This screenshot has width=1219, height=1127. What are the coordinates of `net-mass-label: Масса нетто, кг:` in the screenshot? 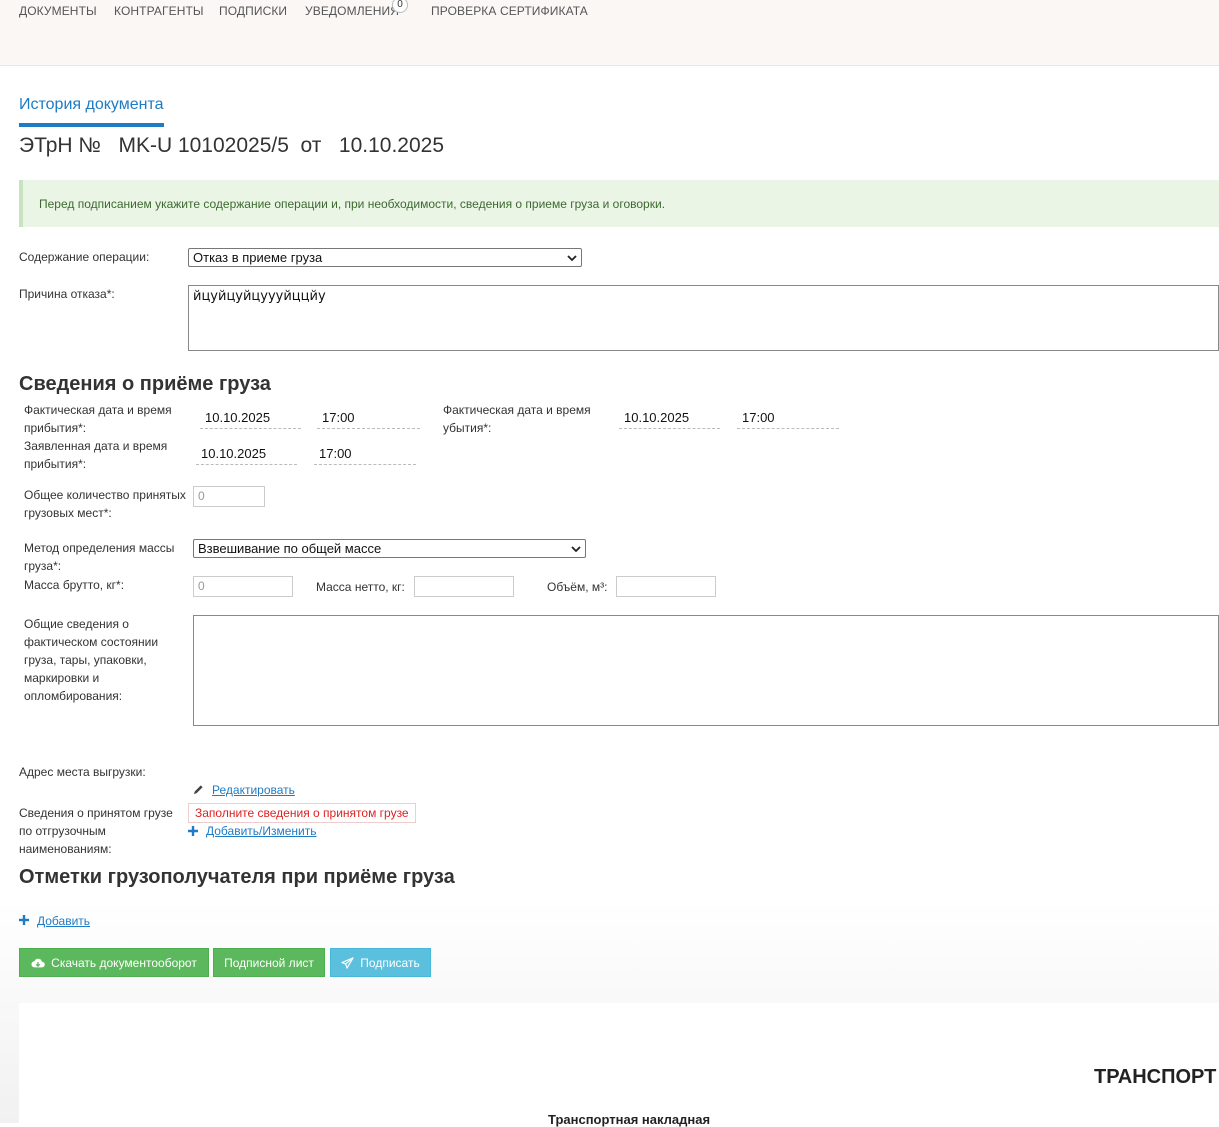 It's located at (360, 587).